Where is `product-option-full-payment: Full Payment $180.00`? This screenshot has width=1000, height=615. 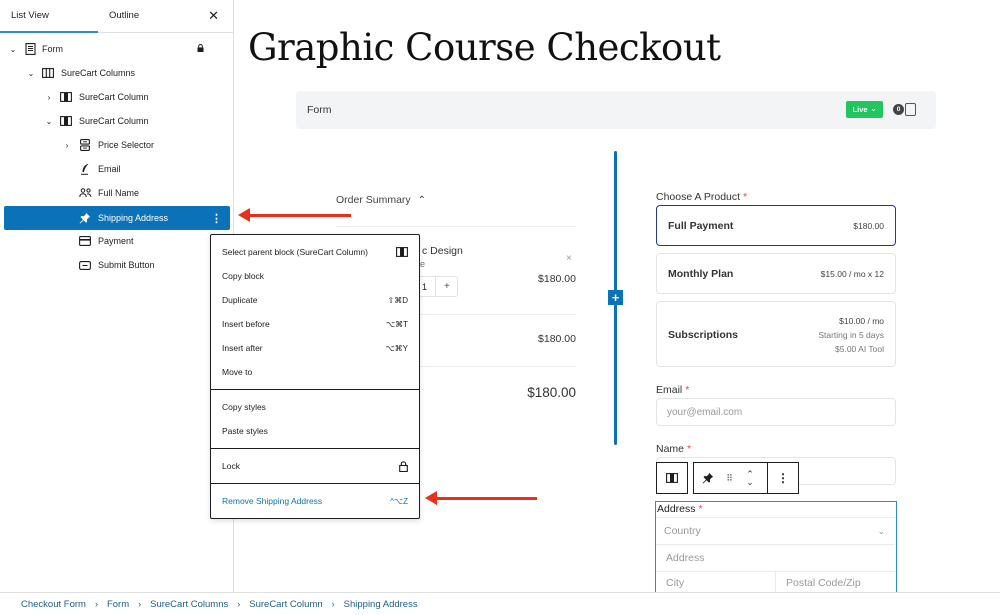 product-option-full-payment: Full Payment $180.00 is located at coordinates (776, 225).